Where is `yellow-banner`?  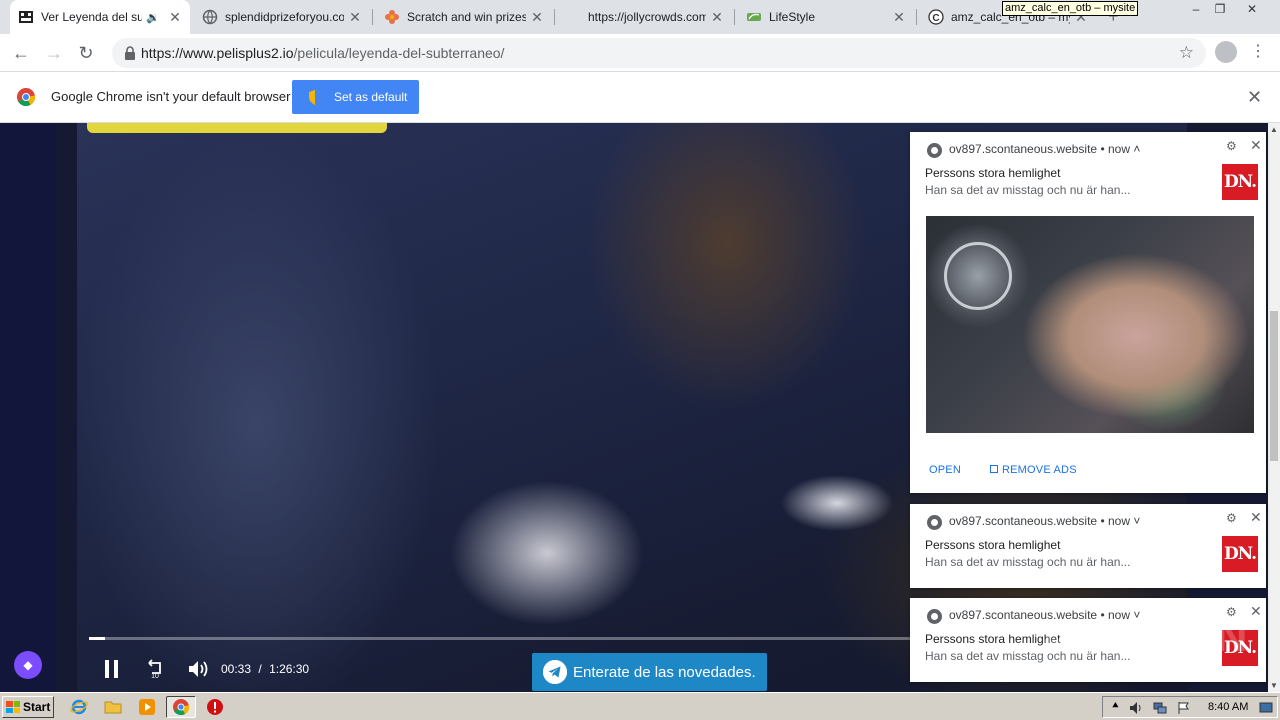
yellow-banner is located at coordinates (237, 128).